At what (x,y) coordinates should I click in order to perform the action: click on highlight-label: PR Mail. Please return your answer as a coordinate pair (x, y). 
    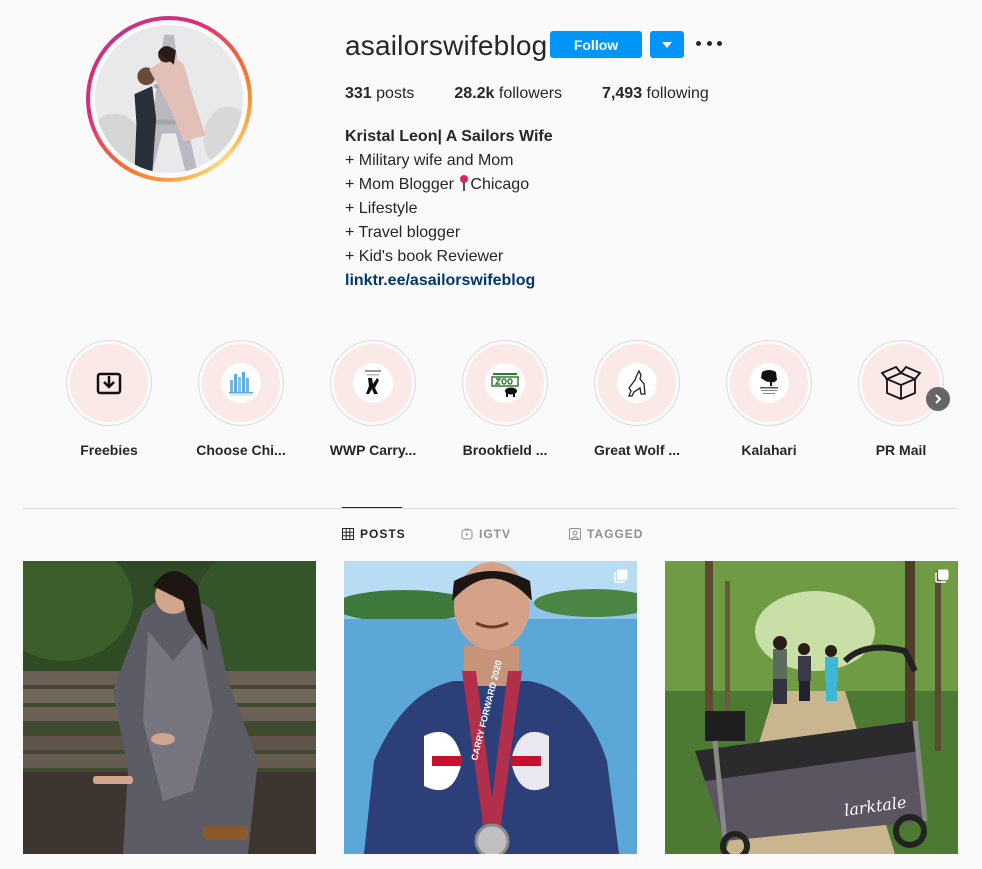
    Looking at the image, I should click on (901, 450).